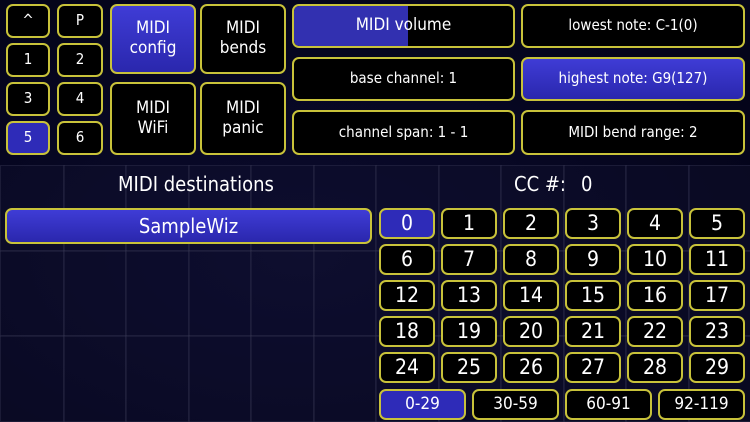  I want to click on midi-panic-label: MIDI panic, so click(243, 117).